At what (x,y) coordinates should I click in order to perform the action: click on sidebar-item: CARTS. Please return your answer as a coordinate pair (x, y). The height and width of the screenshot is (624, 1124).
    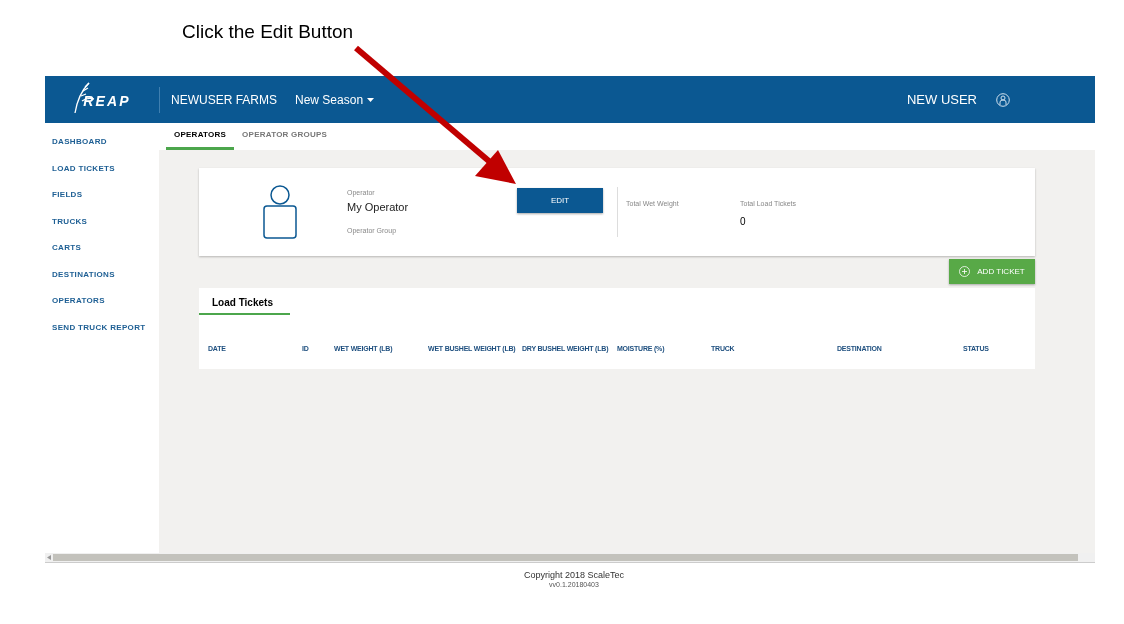
    Looking at the image, I should click on (105, 248).